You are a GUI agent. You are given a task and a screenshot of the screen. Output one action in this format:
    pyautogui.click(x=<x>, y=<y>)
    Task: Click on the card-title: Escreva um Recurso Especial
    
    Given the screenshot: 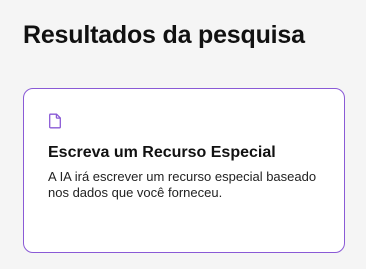 What is the action you would take?
    pyautogui.click(x=162, y=152)
    